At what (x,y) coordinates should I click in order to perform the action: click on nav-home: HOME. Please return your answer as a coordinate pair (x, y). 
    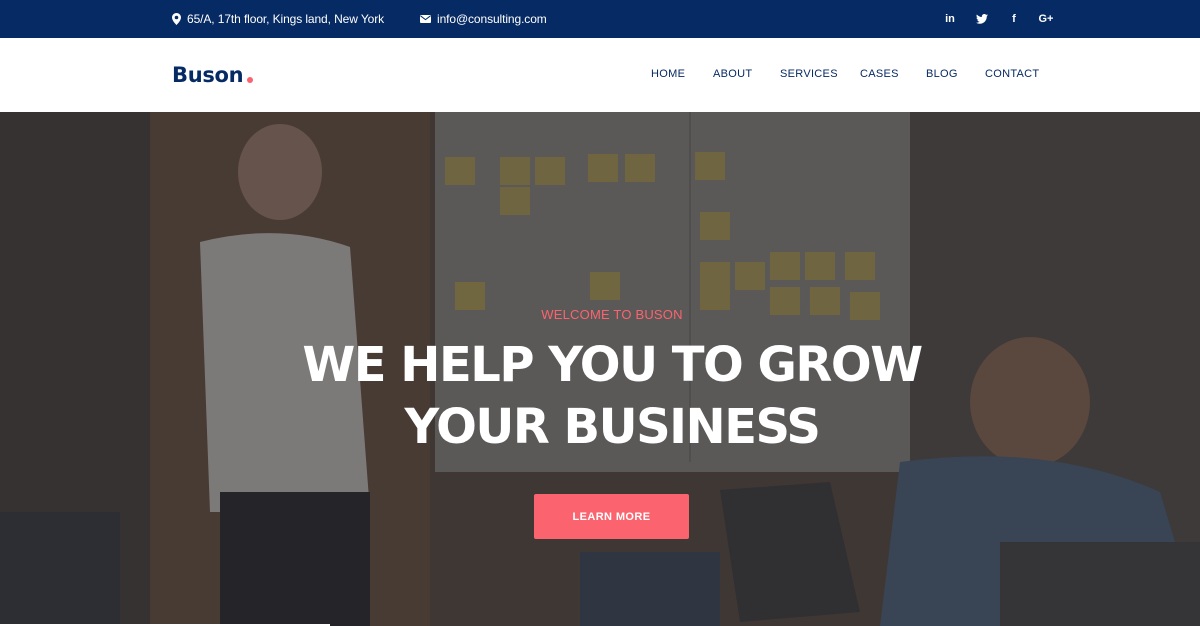
    Looking at the image, I should click on (668, 74).